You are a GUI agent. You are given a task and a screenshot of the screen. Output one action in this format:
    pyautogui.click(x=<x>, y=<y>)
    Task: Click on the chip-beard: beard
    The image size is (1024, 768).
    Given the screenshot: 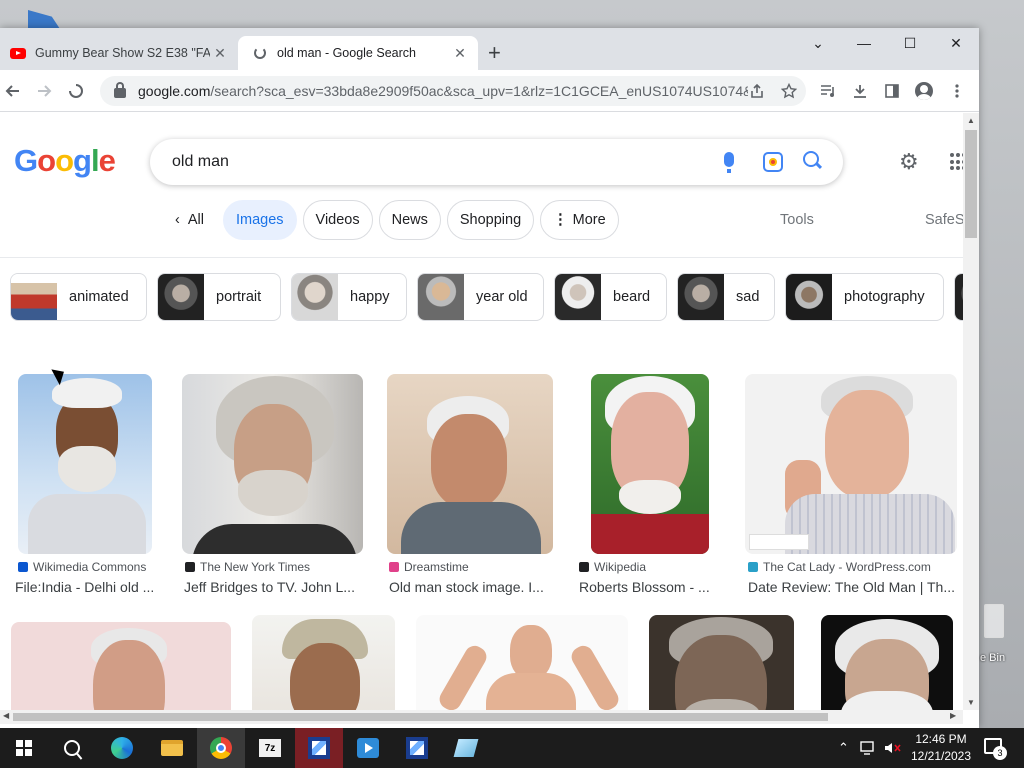 What is the action you would take?
    pyautogui.click(x=610, y=297)
    